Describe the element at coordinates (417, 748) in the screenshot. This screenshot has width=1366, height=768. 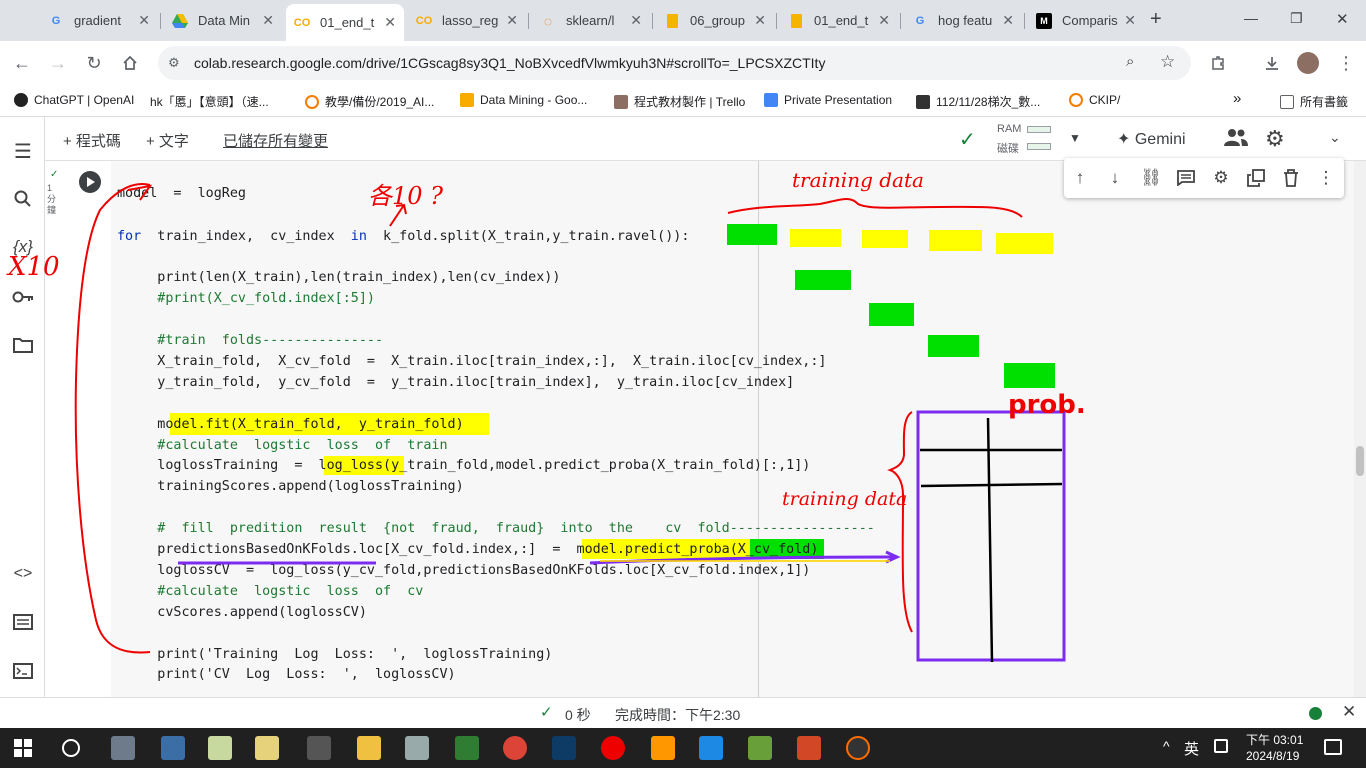
I see `camera-icon` at that location.